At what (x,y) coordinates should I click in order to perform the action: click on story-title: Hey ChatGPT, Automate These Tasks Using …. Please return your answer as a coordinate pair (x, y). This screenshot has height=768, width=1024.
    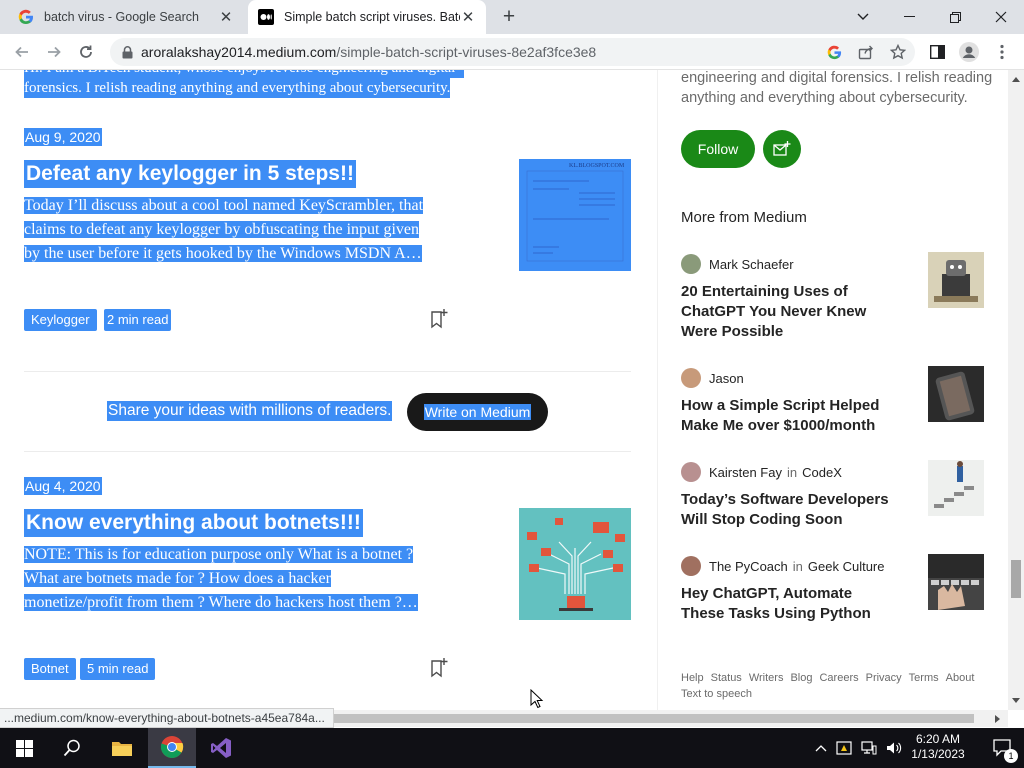
    Looking at the image, I should click on (788, 604).